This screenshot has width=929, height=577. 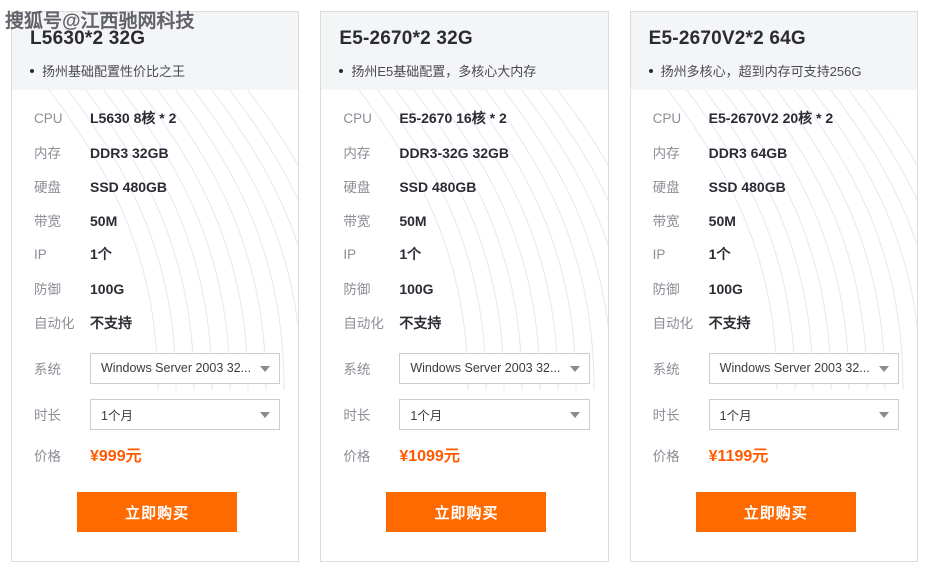 What do you see at coordinates (116, 456) in the screenshot?
I see `price-value: ¥999元` at bounding box center [116, 456].